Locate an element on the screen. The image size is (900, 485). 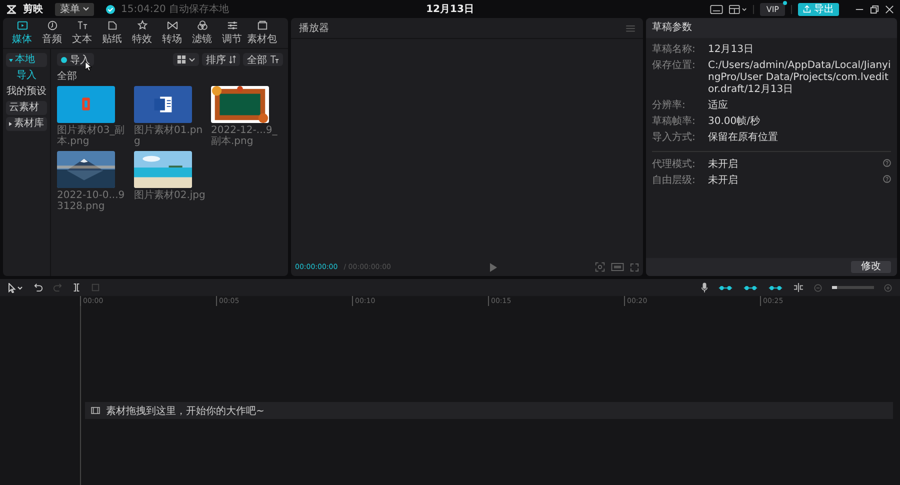
autosave-status: 15:04:20 自动保存本地 is located at coordinates (175, 9).